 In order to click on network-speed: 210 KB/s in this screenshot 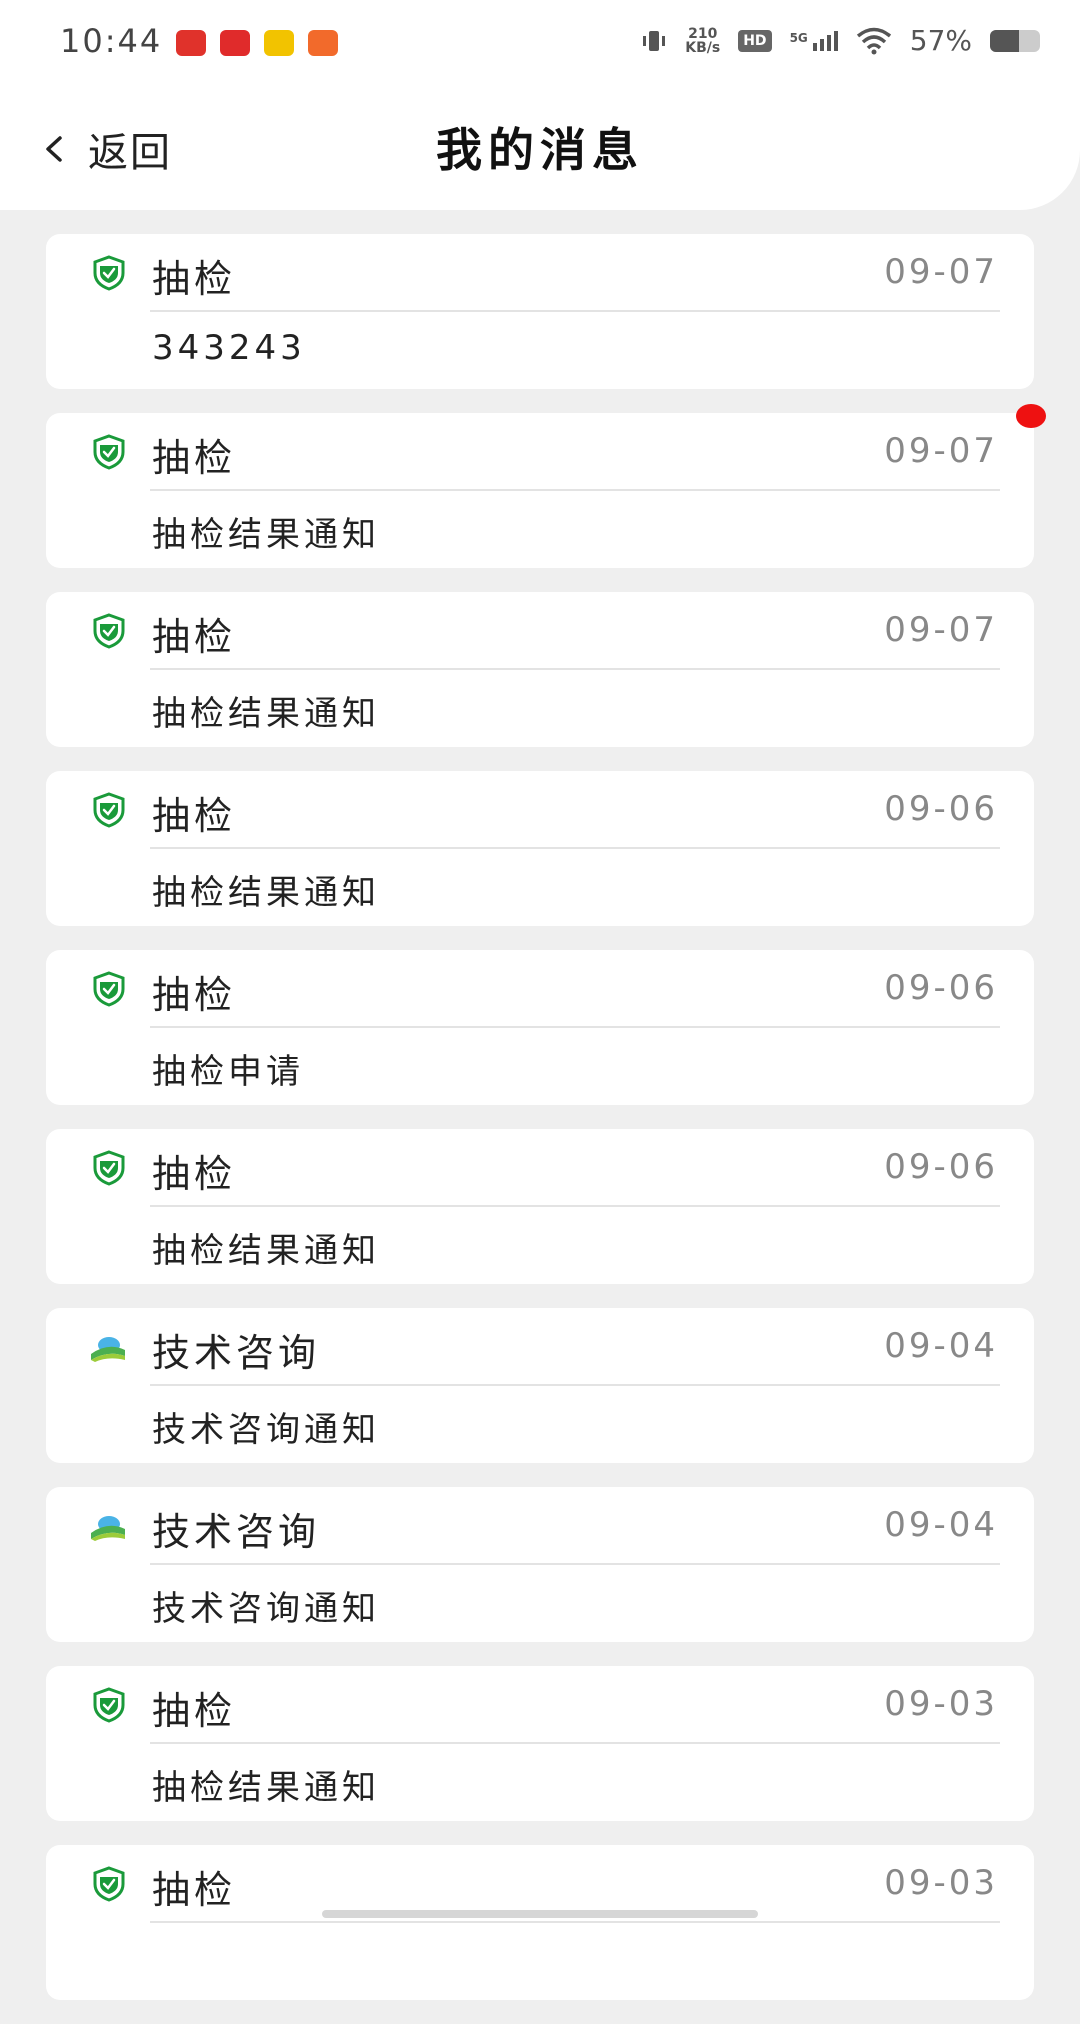, I will do `click(702, 41)`.